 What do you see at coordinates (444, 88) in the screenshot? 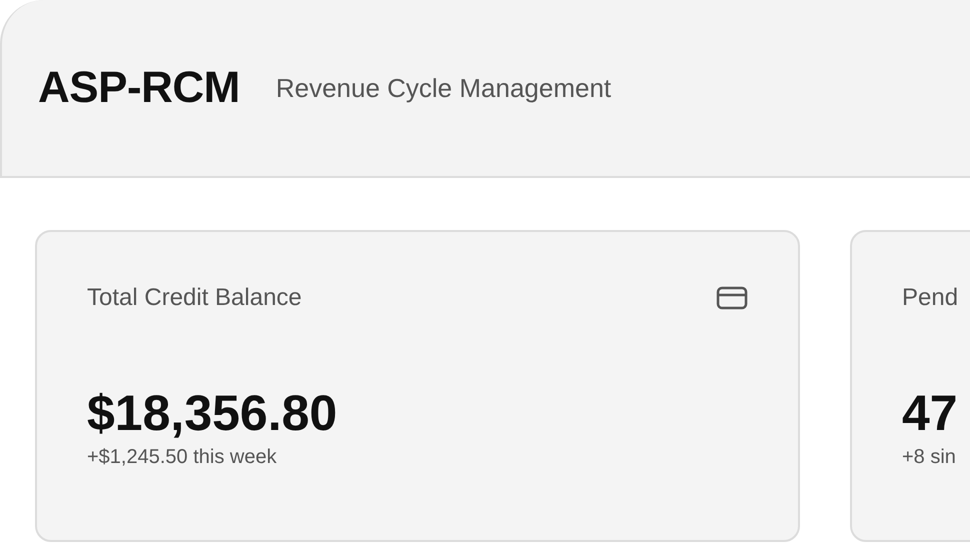
I see `app-subtitle: Revenue Cycle Management` at bounding box center [444, 88].